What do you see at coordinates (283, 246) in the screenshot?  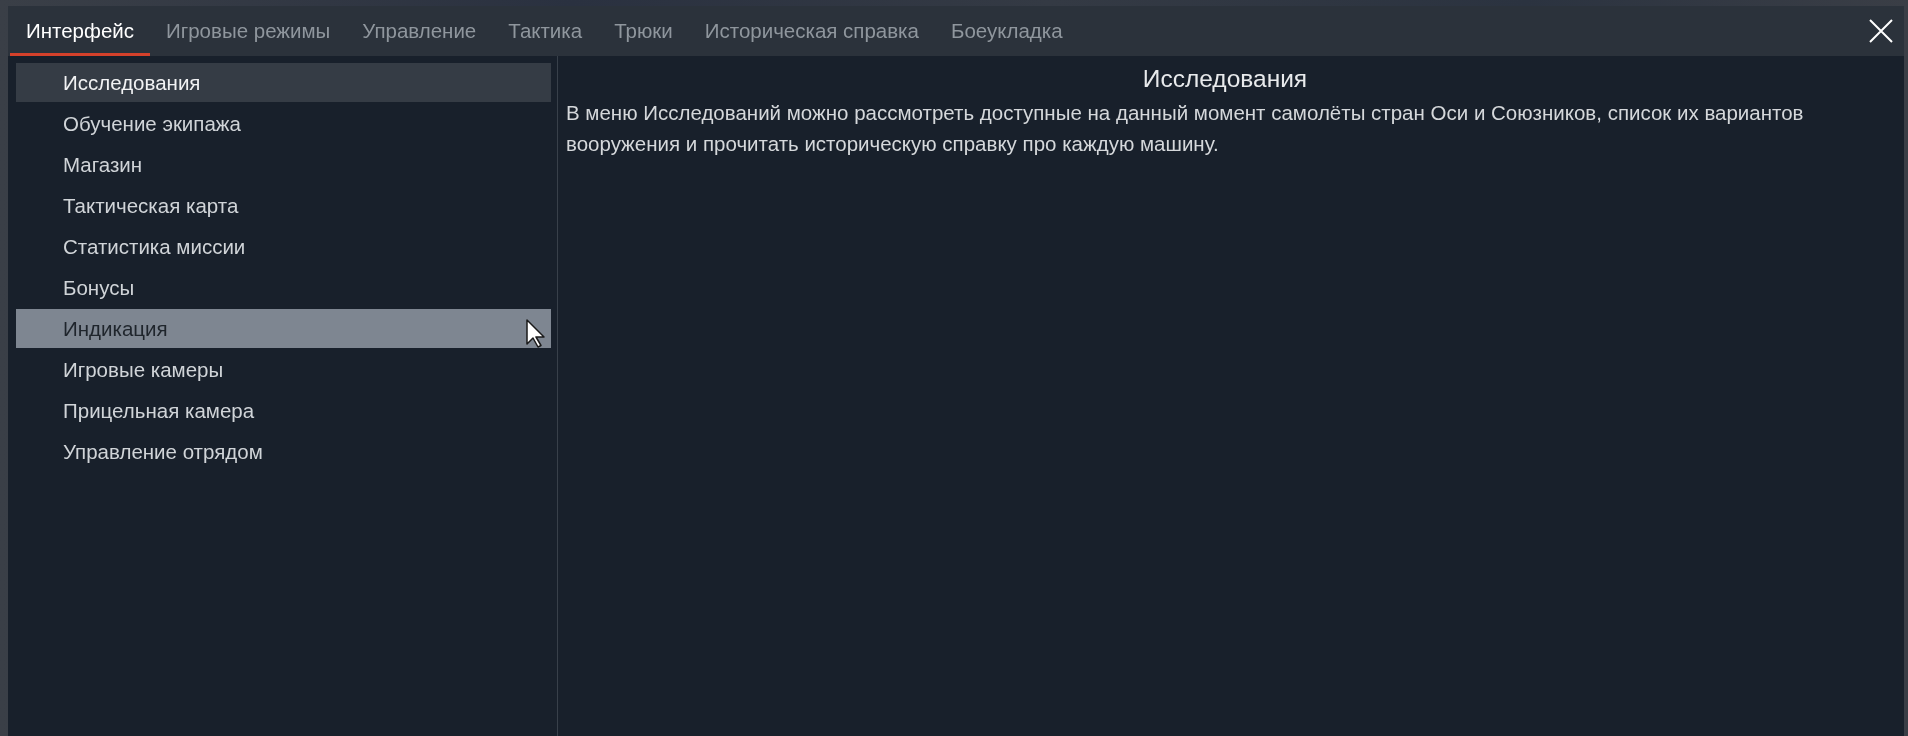 I see `sidebar-item: Статистика миссии` at bounding box center [283, 246].